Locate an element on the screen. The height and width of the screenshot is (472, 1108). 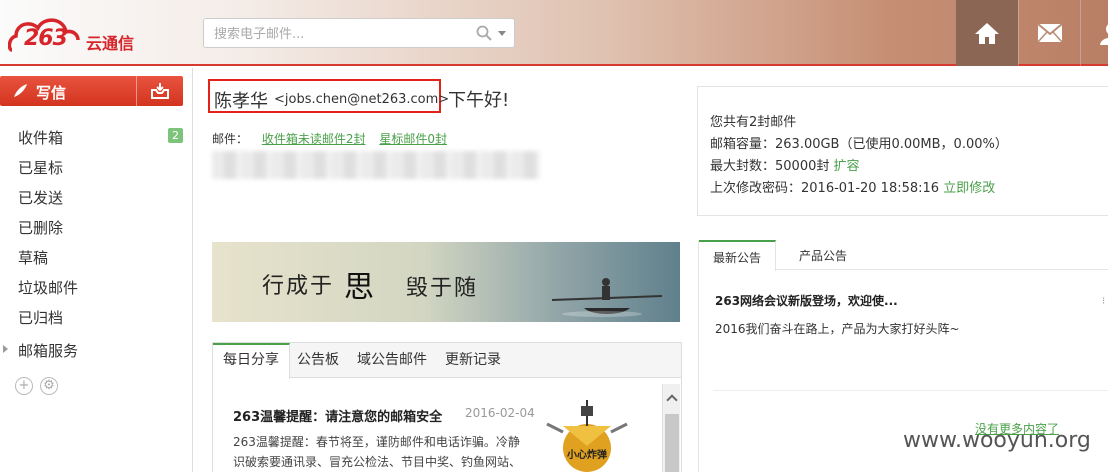
compose-label: 写信 is located at coordinates (51, 93).